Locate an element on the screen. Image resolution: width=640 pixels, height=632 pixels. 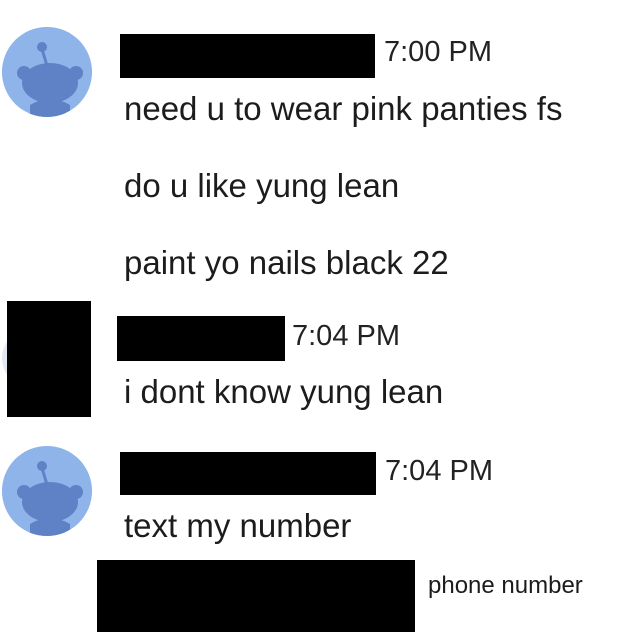
message-text: i dont know yung lean is located at coordinates (284, 391).